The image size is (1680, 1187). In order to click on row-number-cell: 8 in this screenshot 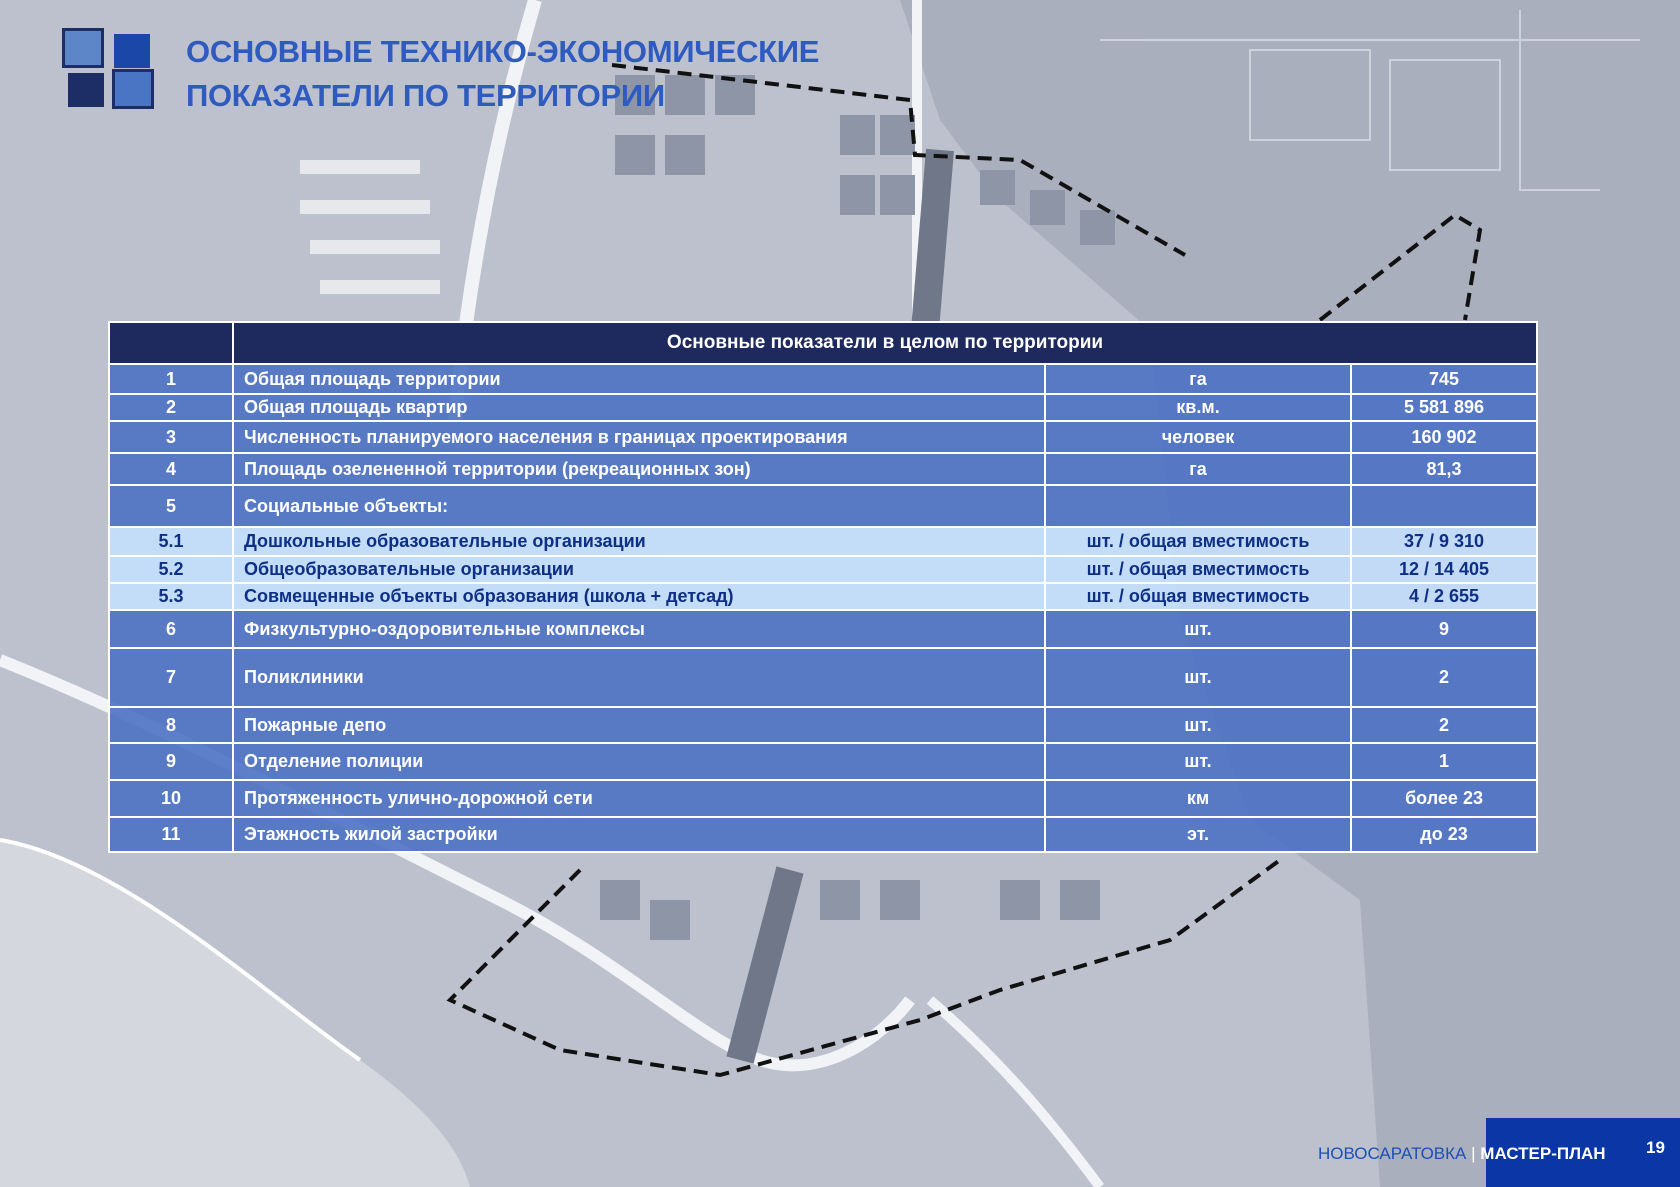, I will do `click(171, 725)`.